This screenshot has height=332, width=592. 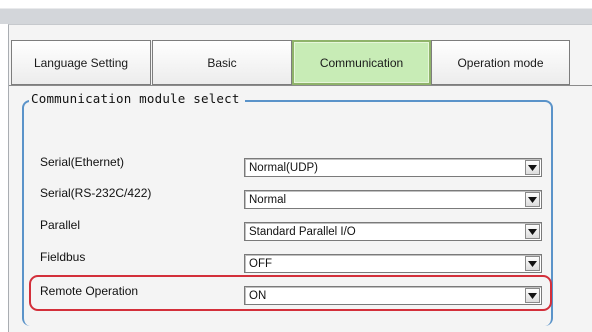 I want to click on serial-rs232c-label: Serial(RS-232C/422), so click(x=96, y=193).